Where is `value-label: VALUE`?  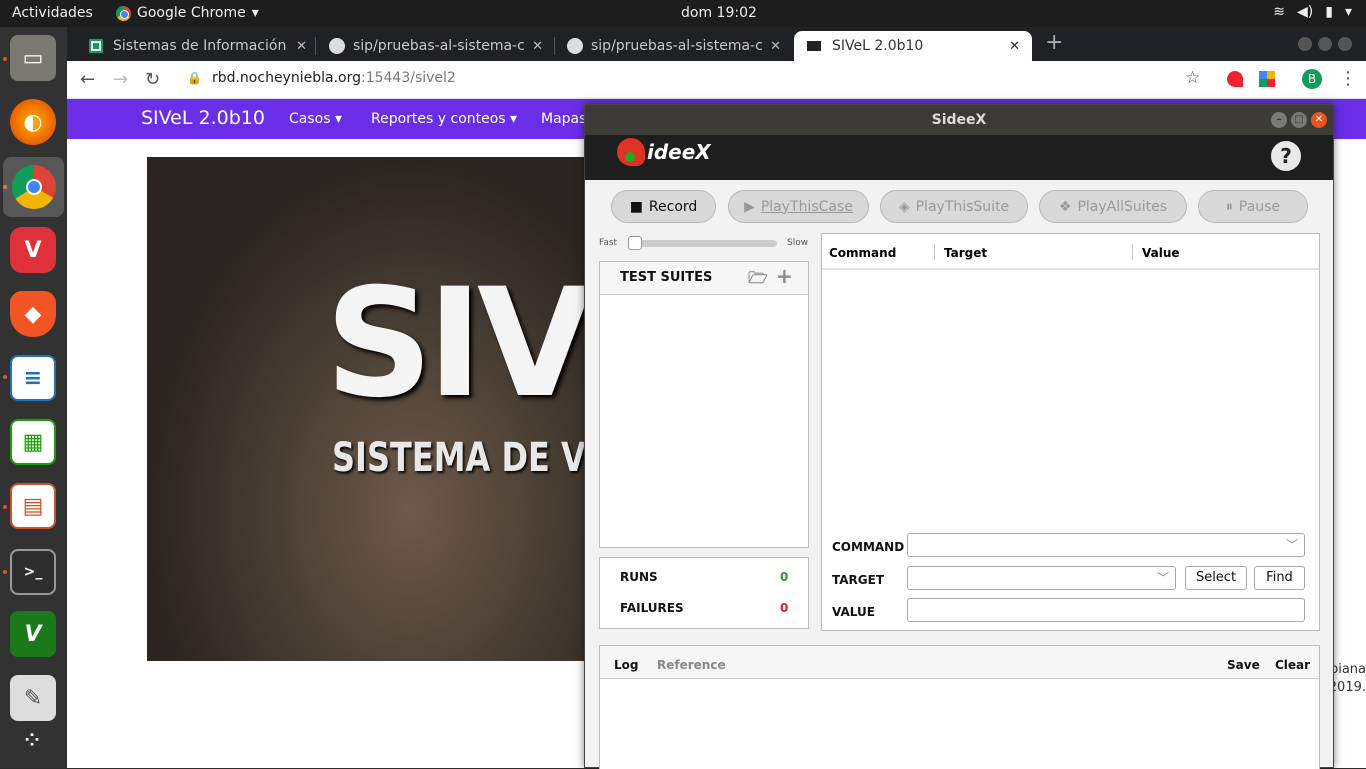 value-label: VALUE is located at coordinates (853, 612).